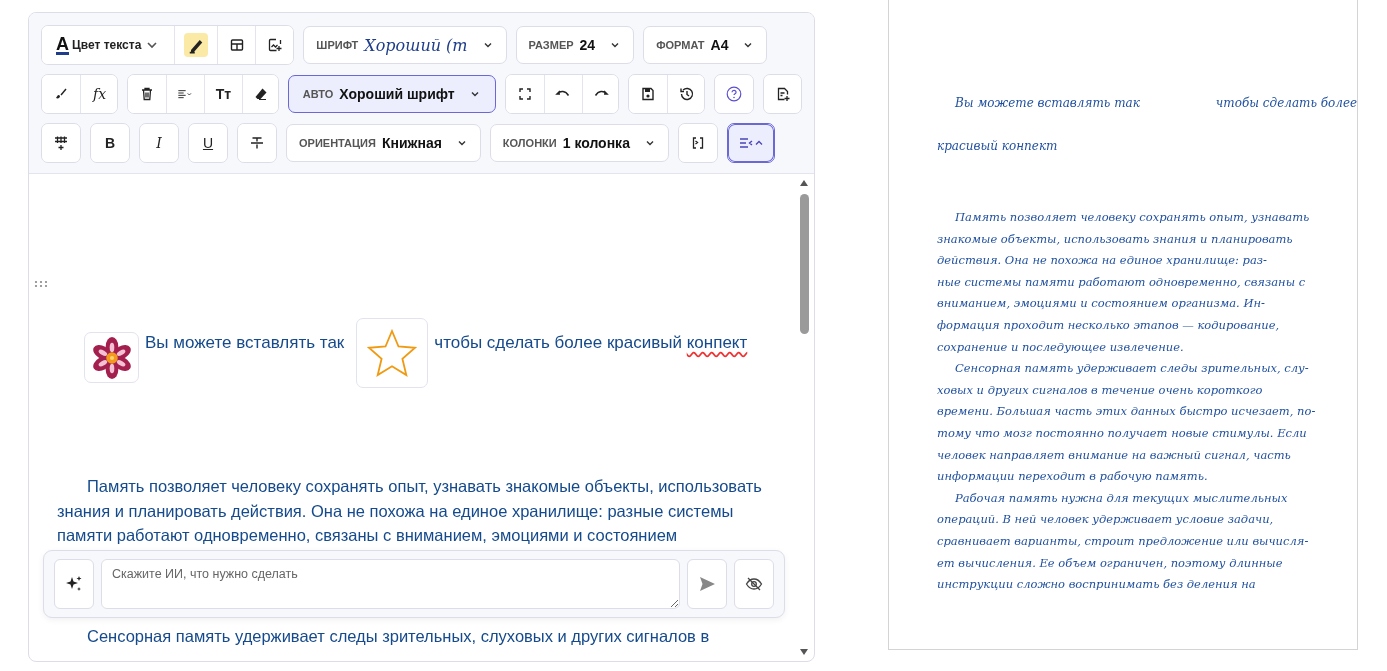  Describe the element at coordinates (98, 94) in the screenshot. I see `format-button: fx` at that location.